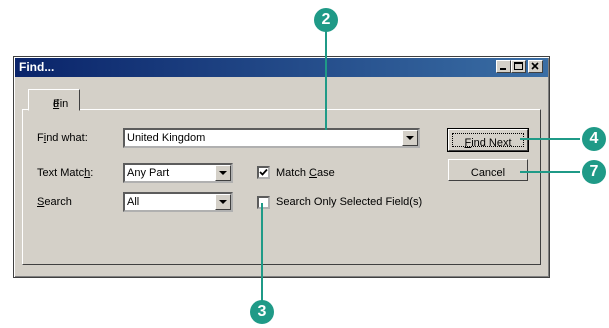 This screenshot has width=609, height=328. I want to click on callout-2-leader, so click(326, 80).